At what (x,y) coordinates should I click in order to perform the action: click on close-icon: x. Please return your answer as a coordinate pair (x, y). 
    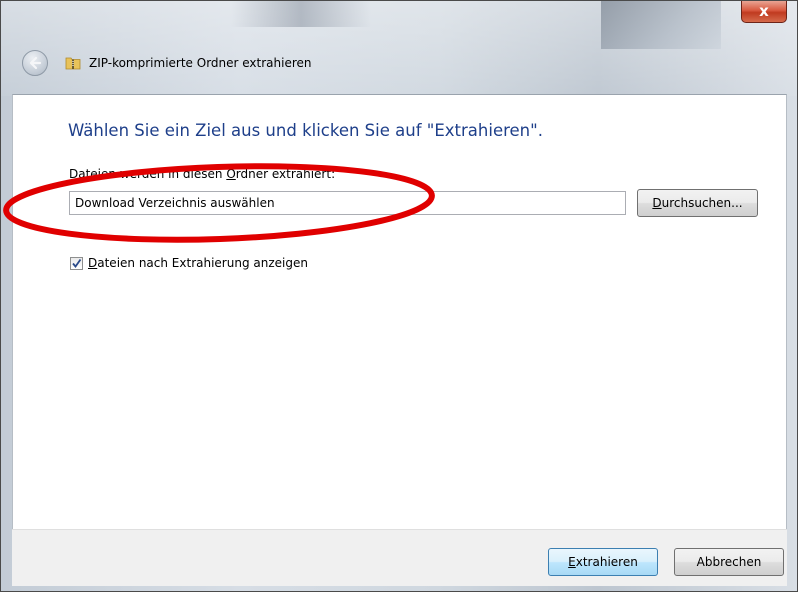
    Looking at the image, I should click on (764, 11).